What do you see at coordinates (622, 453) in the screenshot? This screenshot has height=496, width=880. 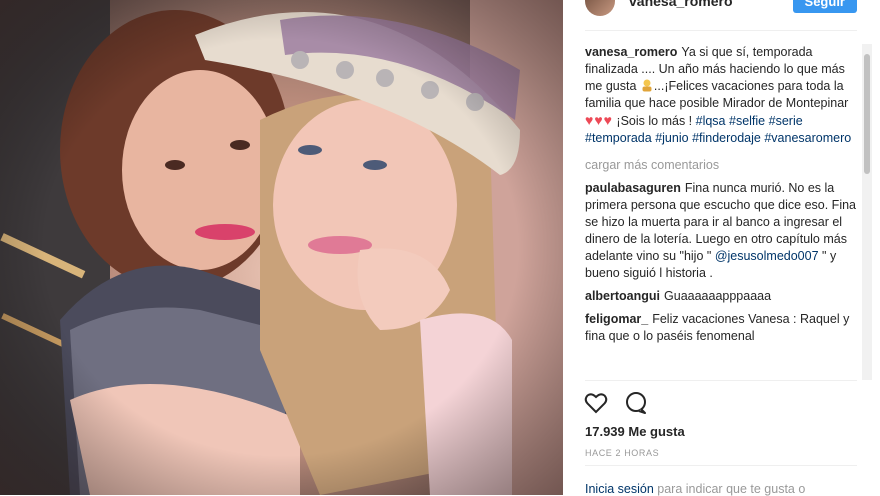 I see `post-timestamp: HACE 2 HORAS` at bounding box center [622, 453].